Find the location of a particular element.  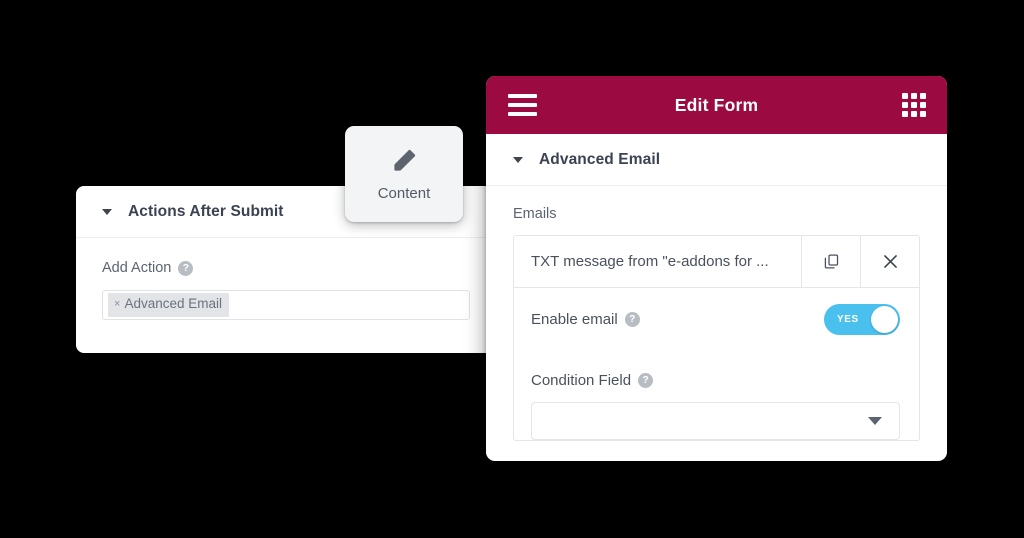

remove-email-button is located at coordinates (889, 261).